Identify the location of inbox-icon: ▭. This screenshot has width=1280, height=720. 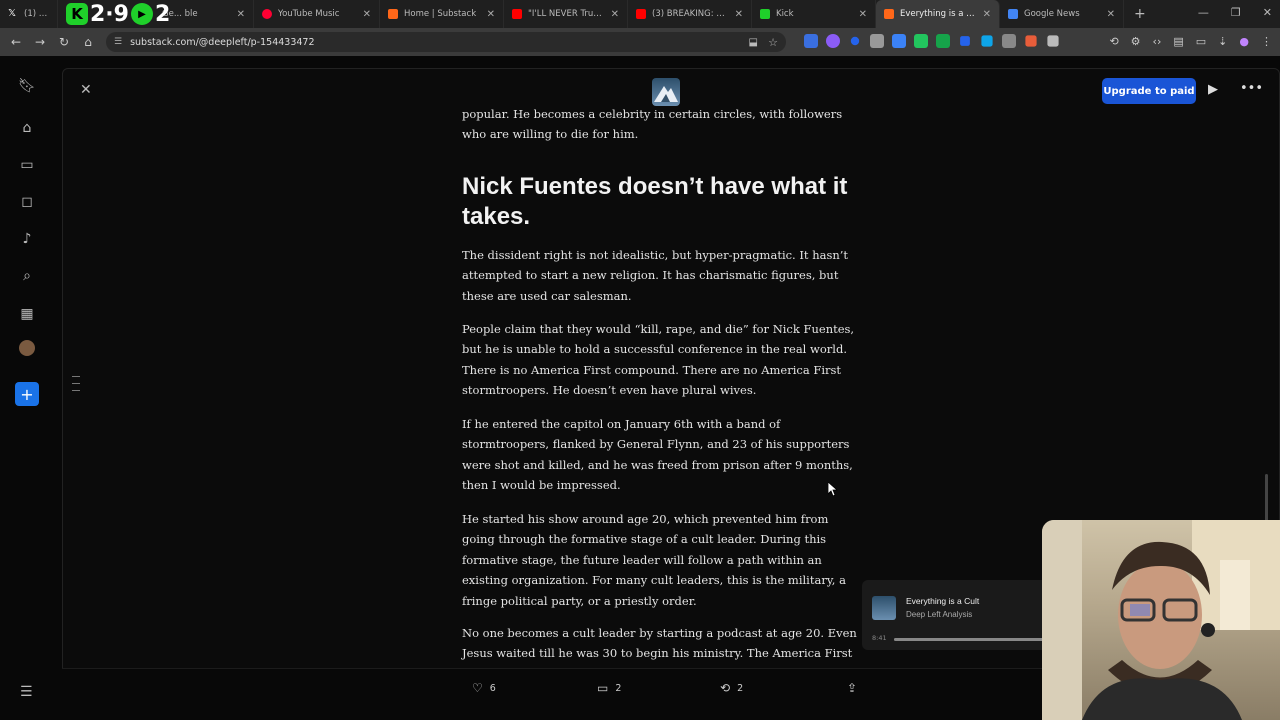
(27, 165).